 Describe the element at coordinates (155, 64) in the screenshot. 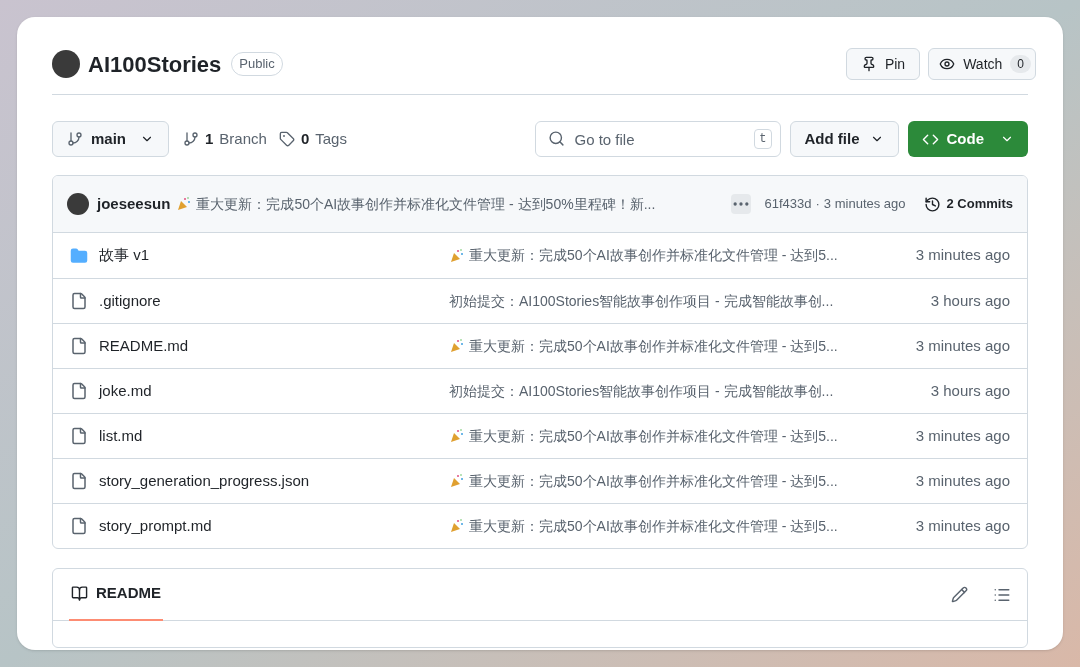

I see `repo-name: AI100Stories` at that location.